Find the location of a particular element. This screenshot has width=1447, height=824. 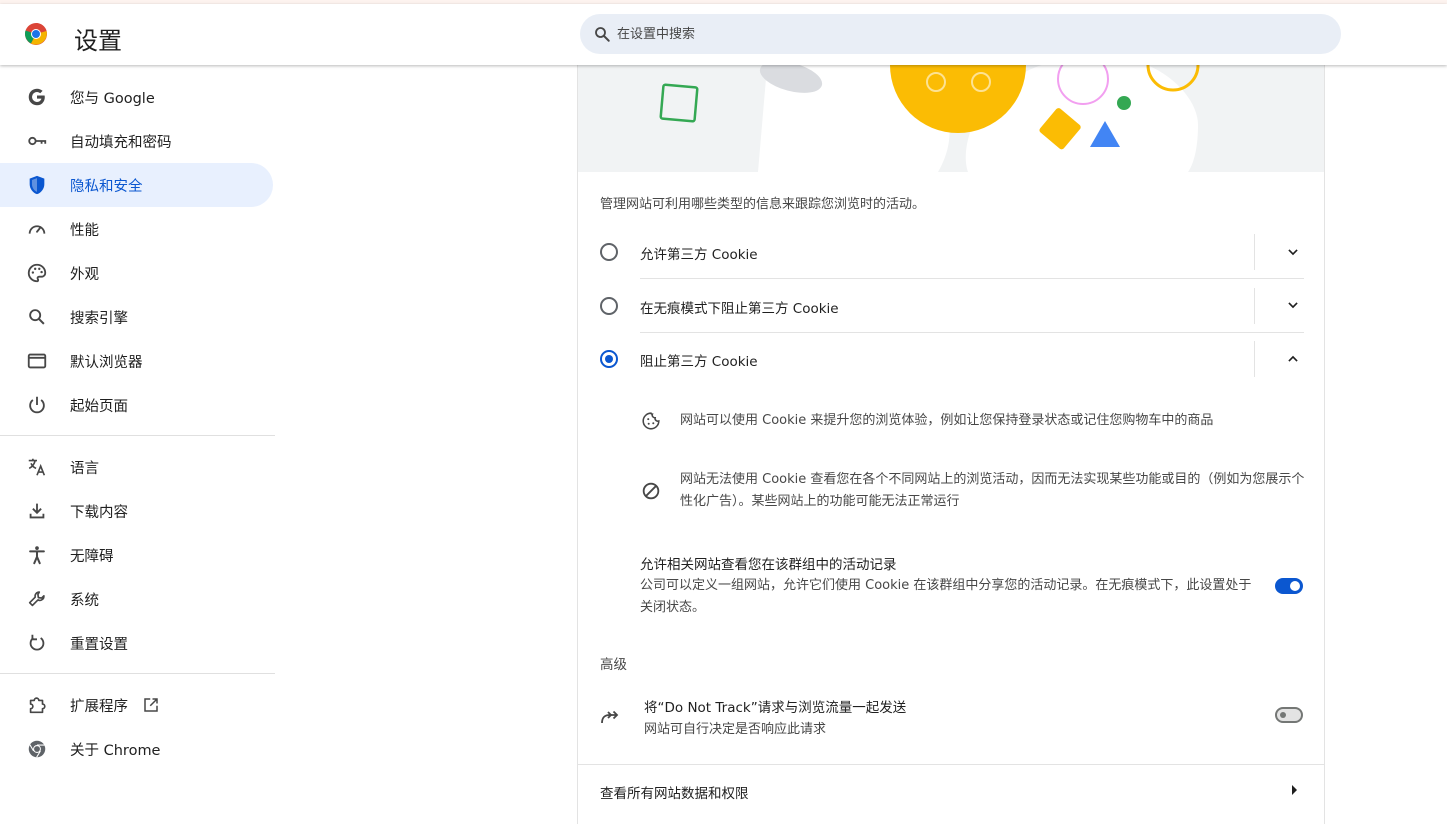

sidebar-item-label: 扩展程序 is located at coordinates (99, 706).